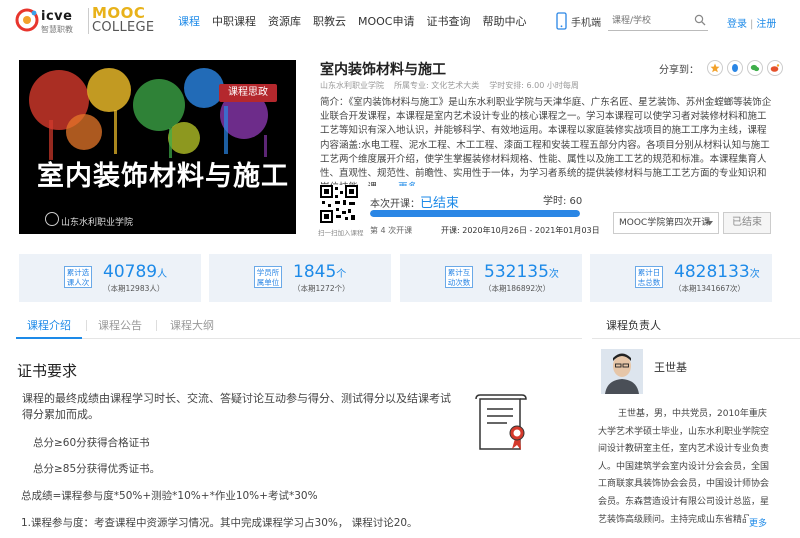  Describe the element at coordinates (649, 277) in the screenshot. I see `stat-tag: 累计日志总数` at that location.